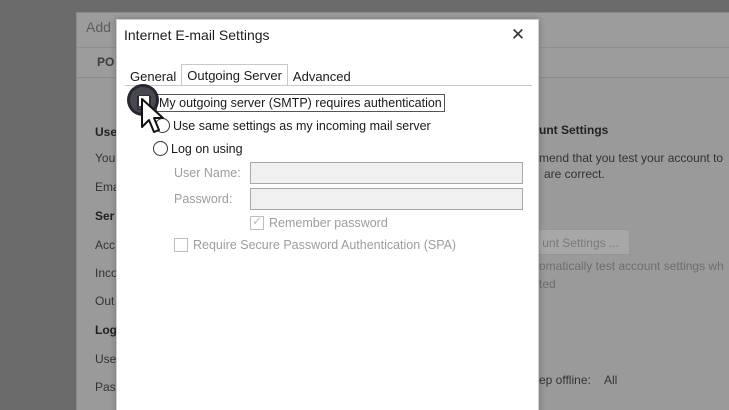 This screenshot has height=410, width=729. Describe the element at coordinates (106, 273) in the screenshot. I see `background-left-text: Inco` at that location.